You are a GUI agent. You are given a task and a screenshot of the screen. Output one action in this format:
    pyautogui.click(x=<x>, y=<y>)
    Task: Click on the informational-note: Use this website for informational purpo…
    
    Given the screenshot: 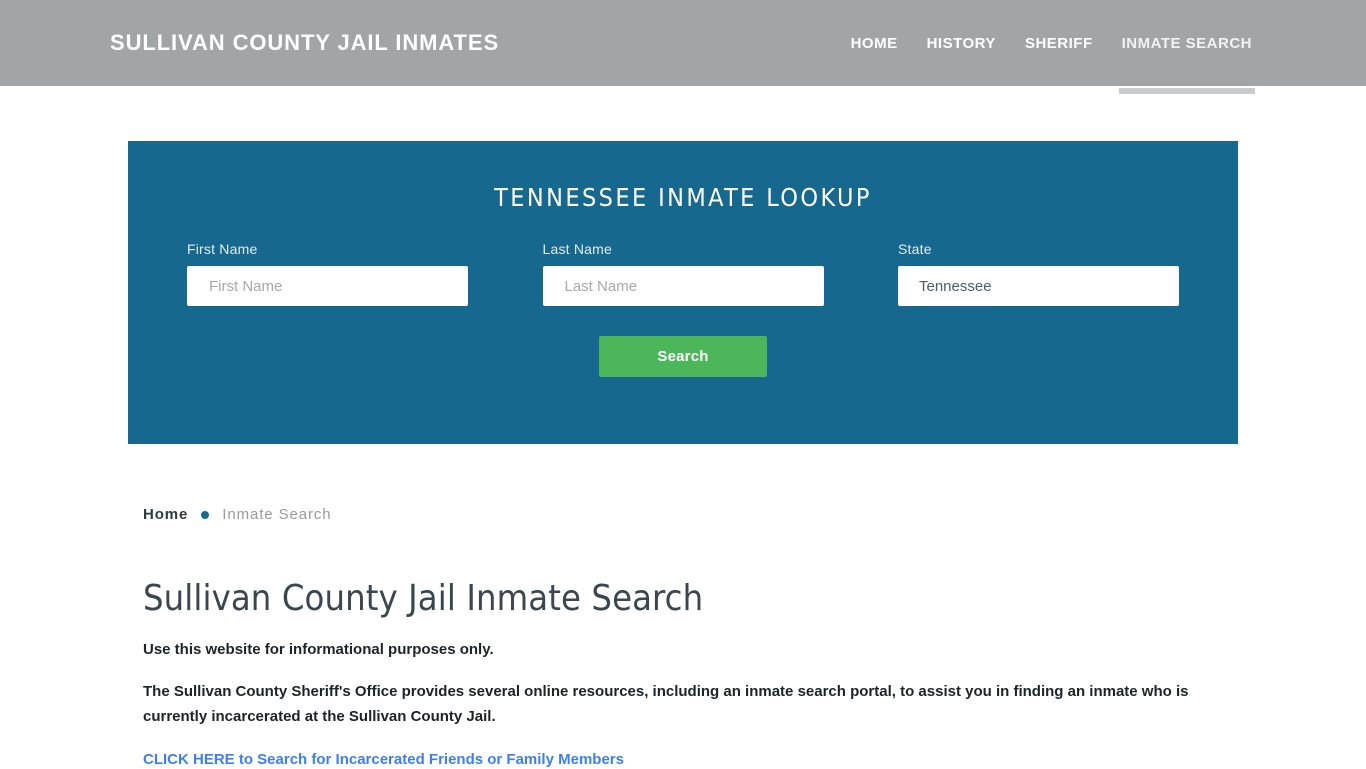 What is the action you would take?
    pyautogui.click(x=318, y=649)
    